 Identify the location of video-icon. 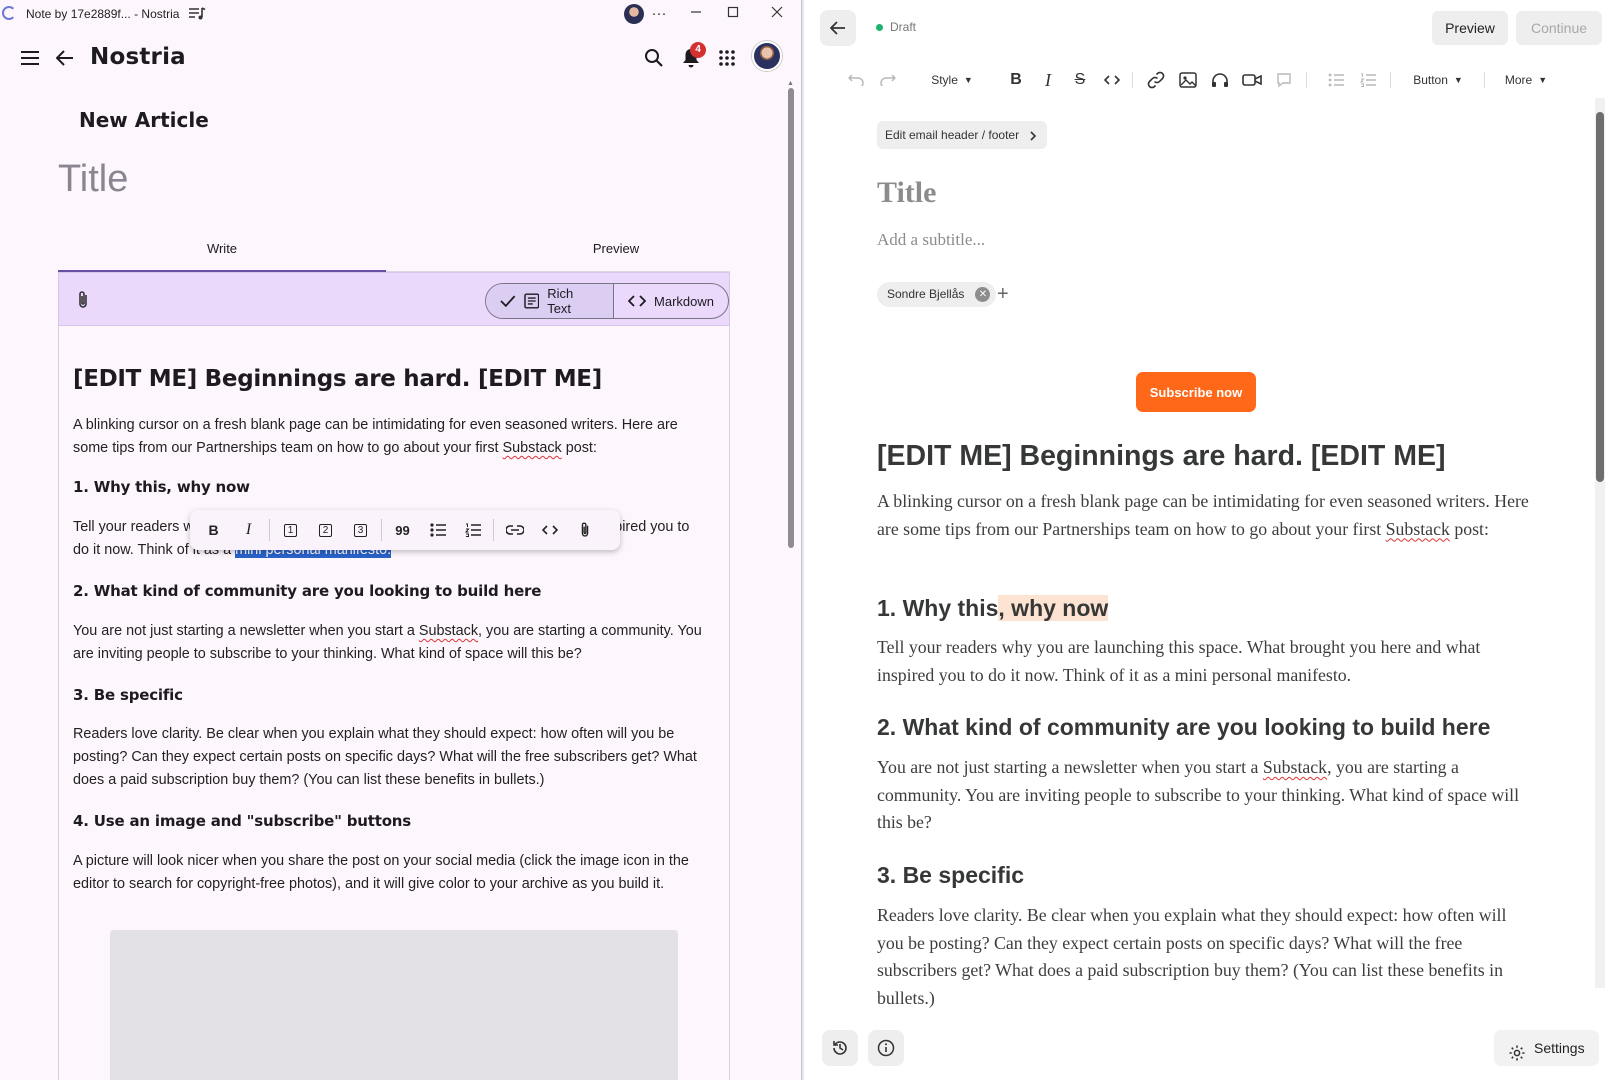
(1252, 80).